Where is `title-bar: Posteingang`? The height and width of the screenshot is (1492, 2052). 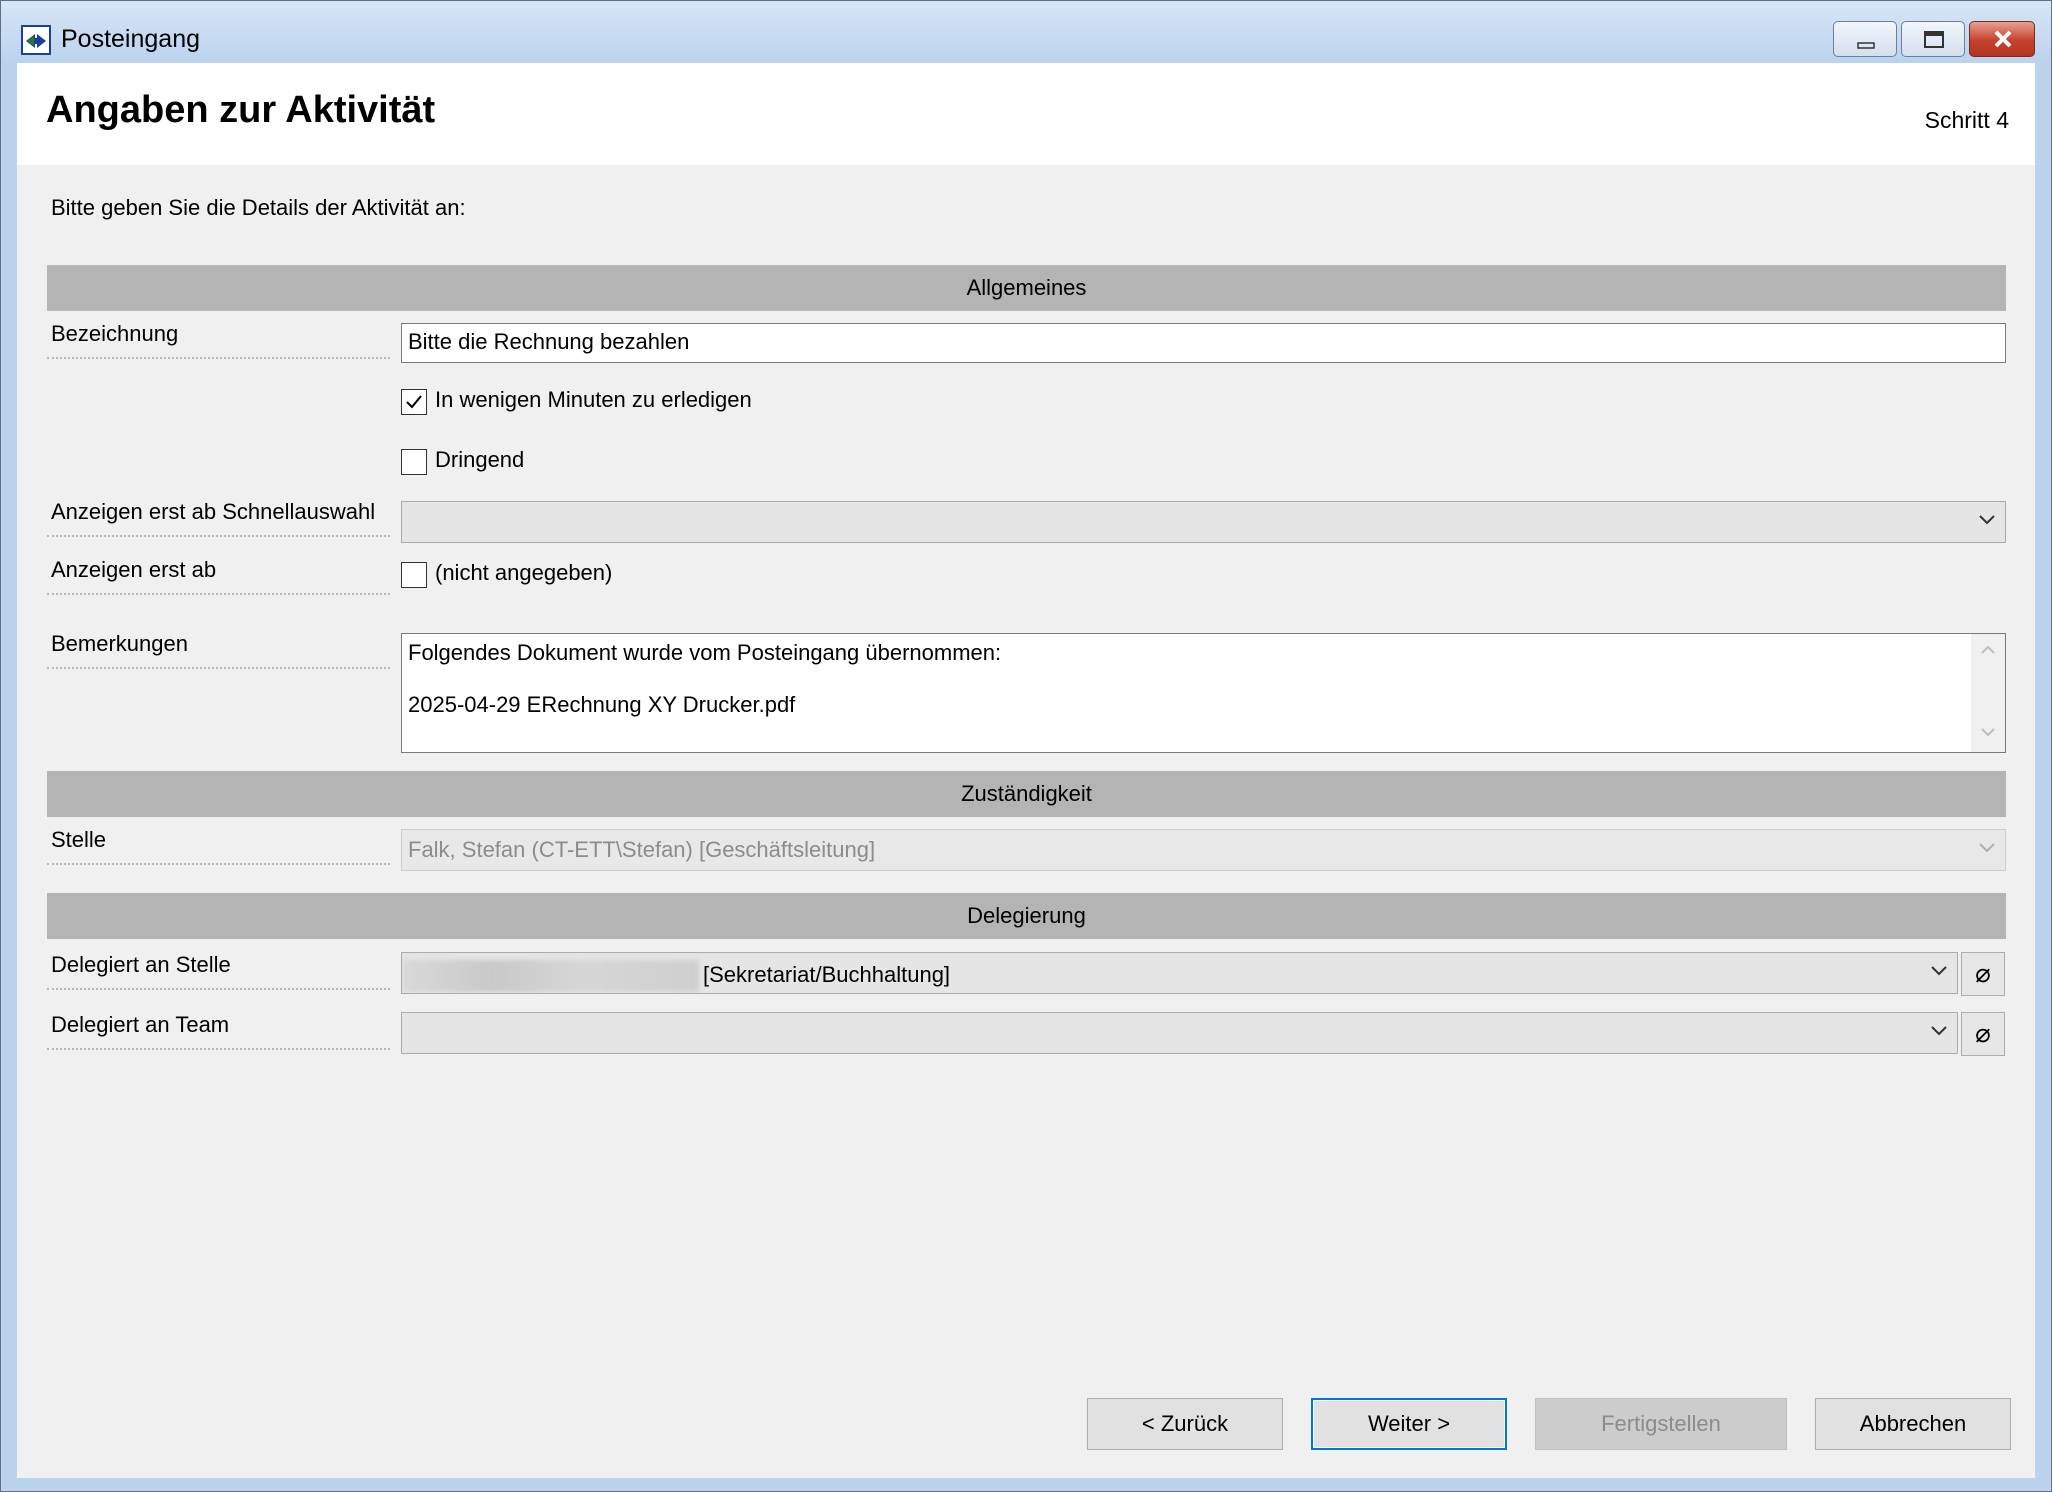 title-bar: Posteingang is located at coordinates (1026, 31).